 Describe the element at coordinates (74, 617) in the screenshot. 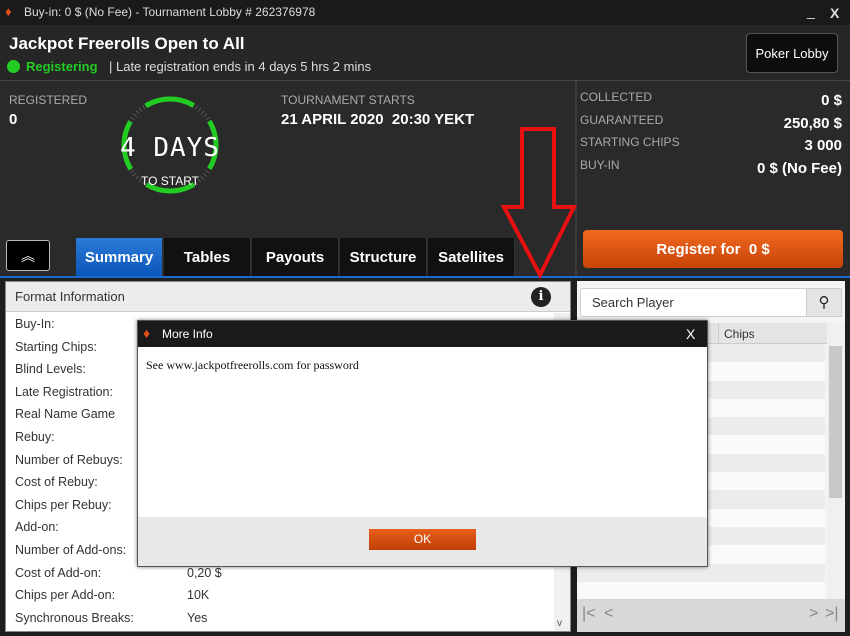

I see `format-label: Synchronous Breaks:` at that location.